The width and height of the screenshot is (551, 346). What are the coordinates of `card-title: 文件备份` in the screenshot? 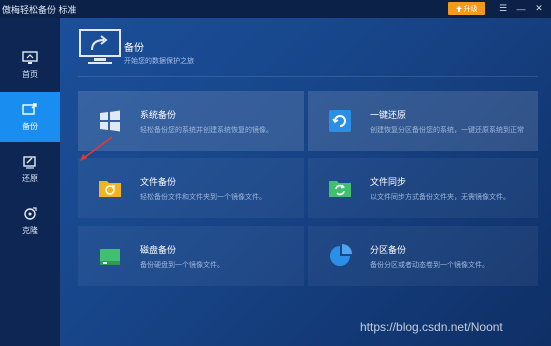 It's located at (158, 182).